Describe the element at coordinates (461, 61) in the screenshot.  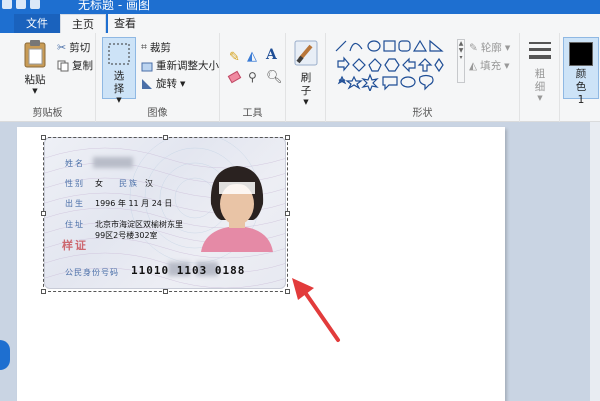
I see `shapes-scroll: ▲ ▼ ▾` at that location.